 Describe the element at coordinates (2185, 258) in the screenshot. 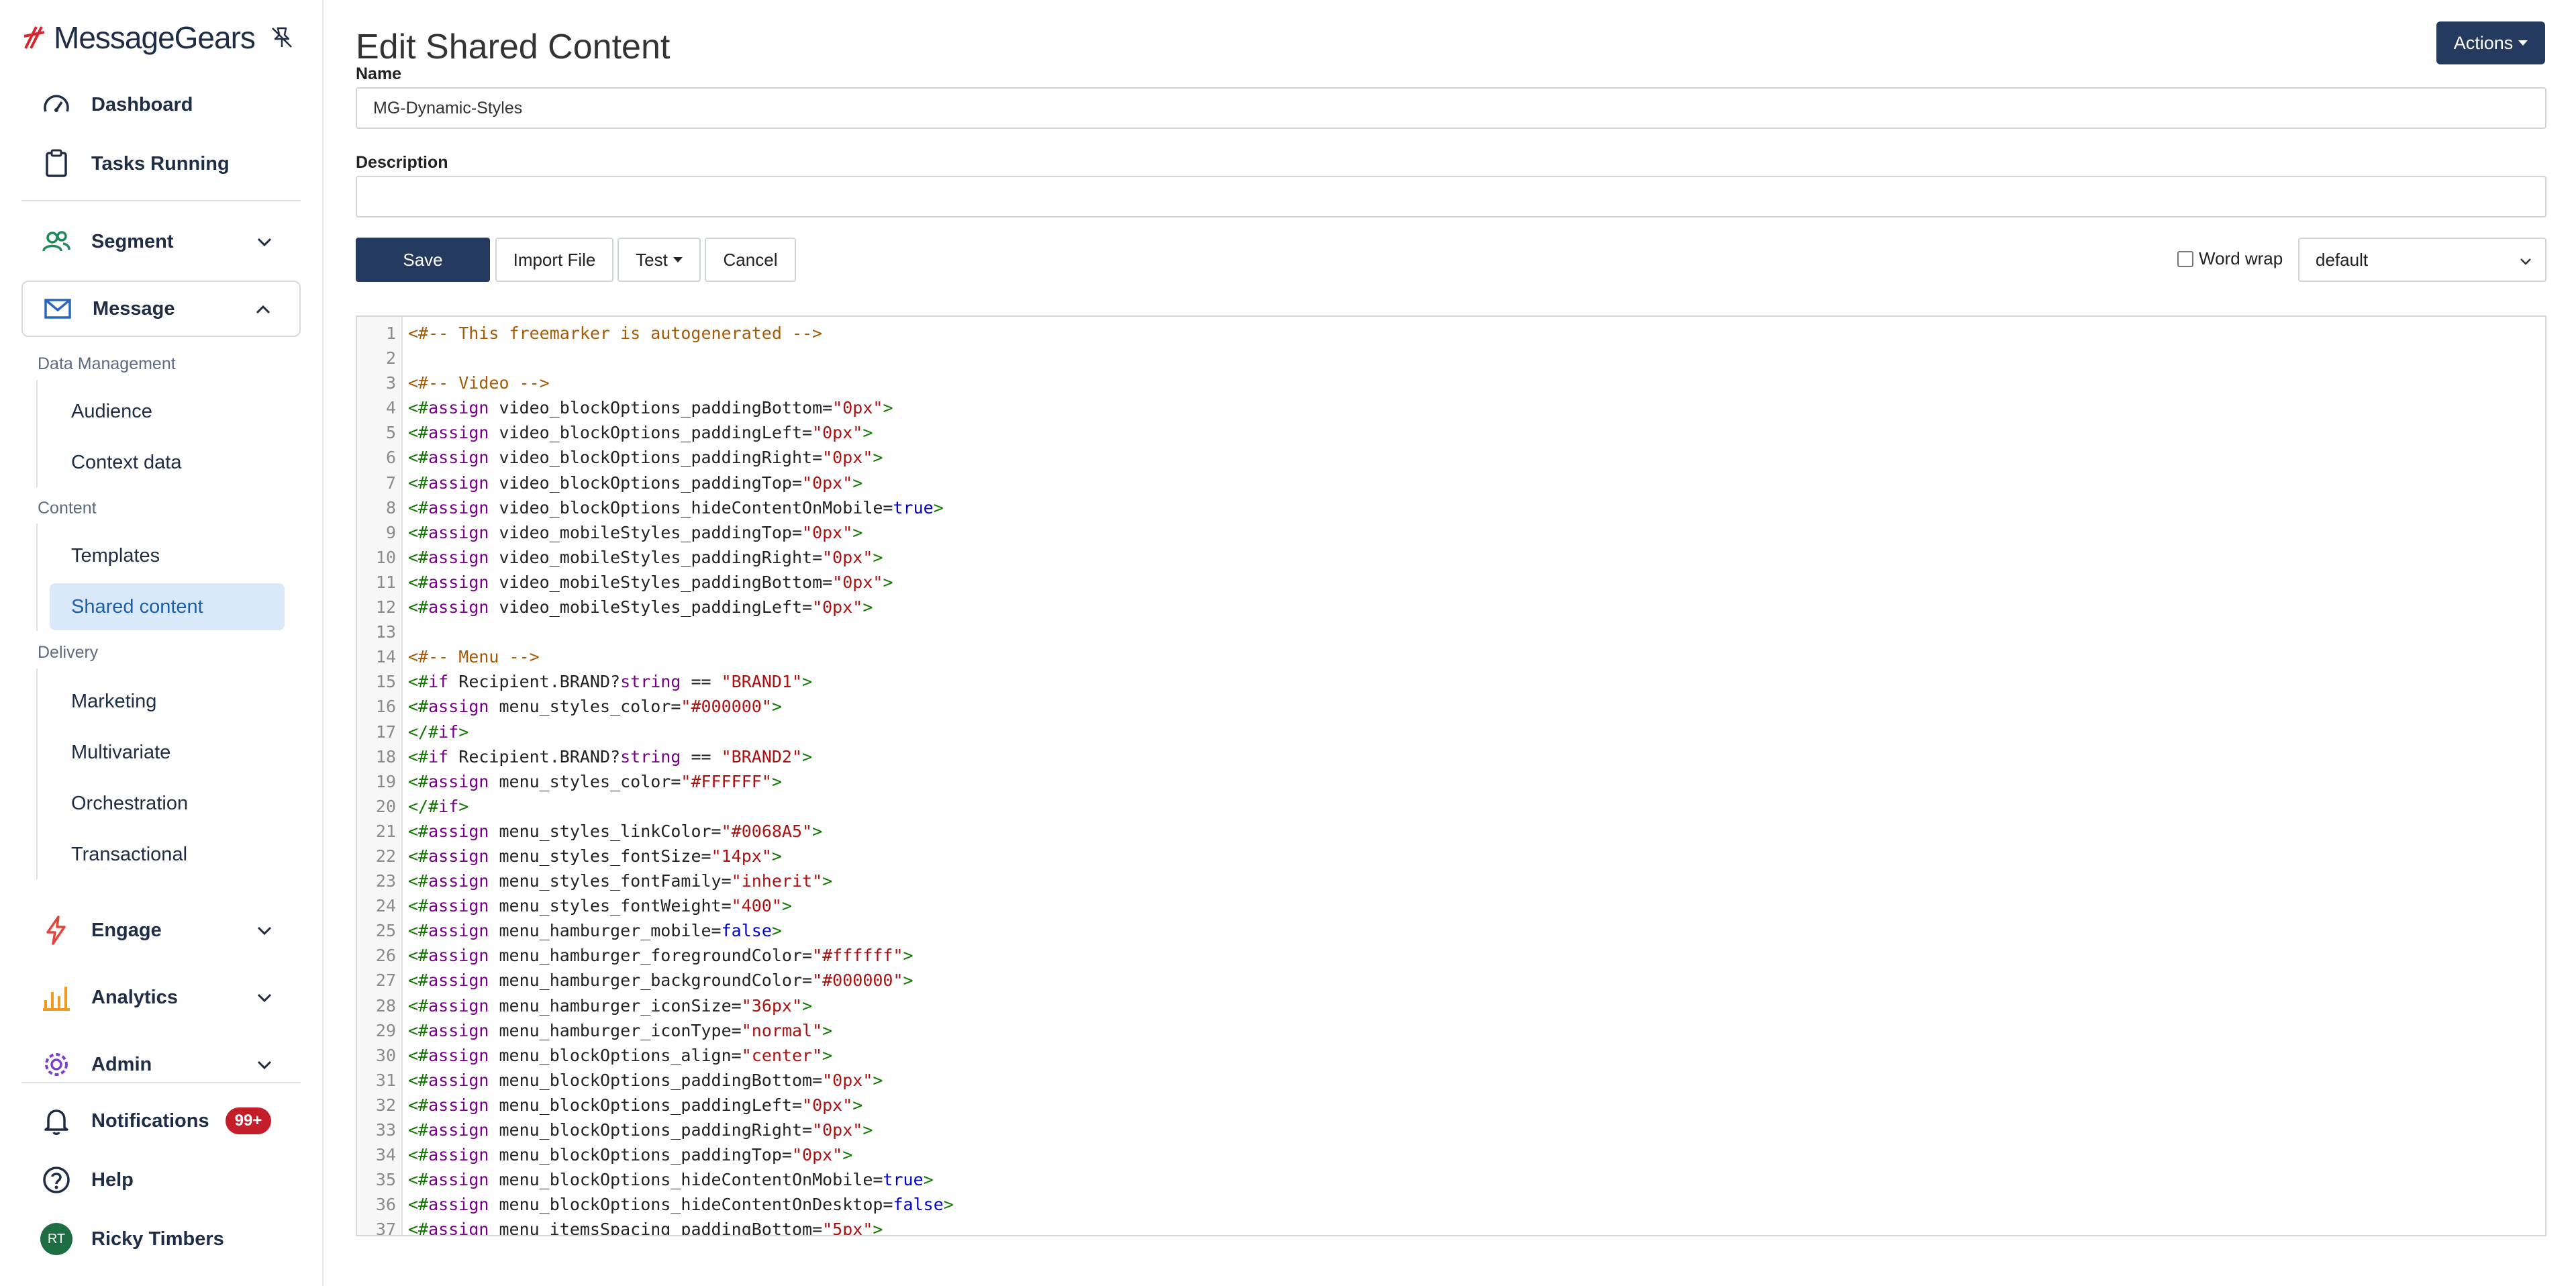

I see `word-wrap-checkbox` at that location.